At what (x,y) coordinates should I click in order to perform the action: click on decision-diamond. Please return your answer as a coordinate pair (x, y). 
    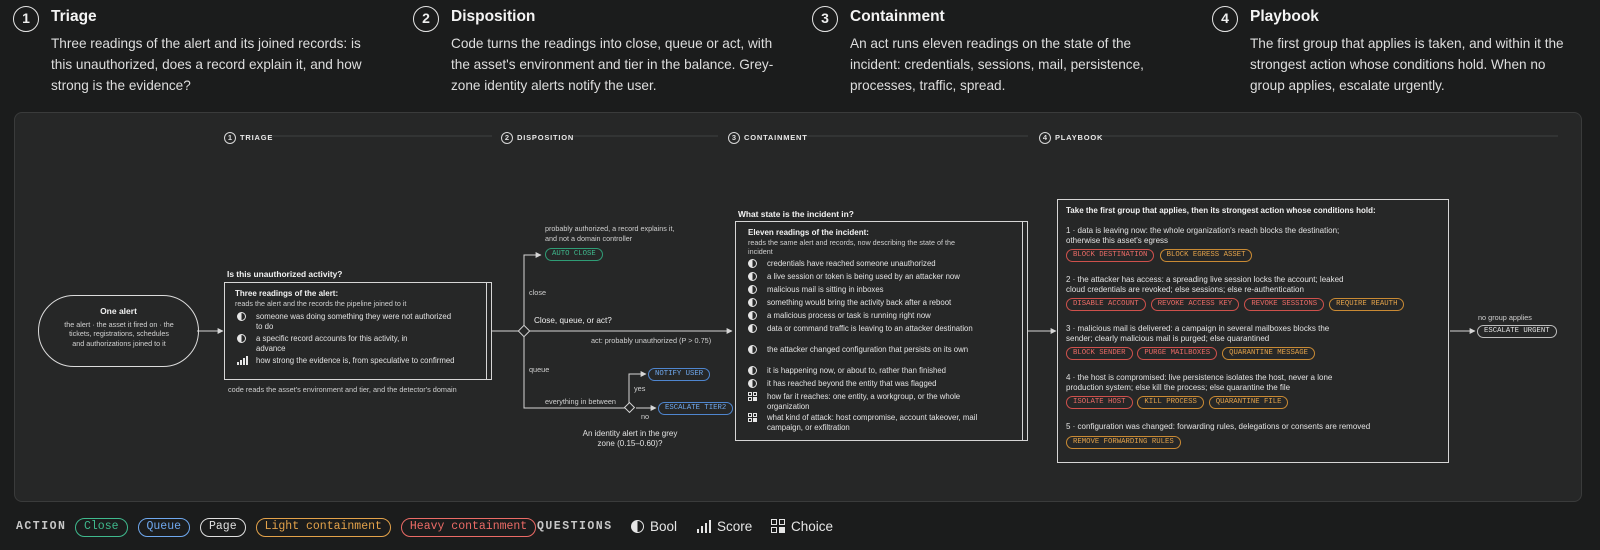
    Looking at the image, I should click on (524, 331).